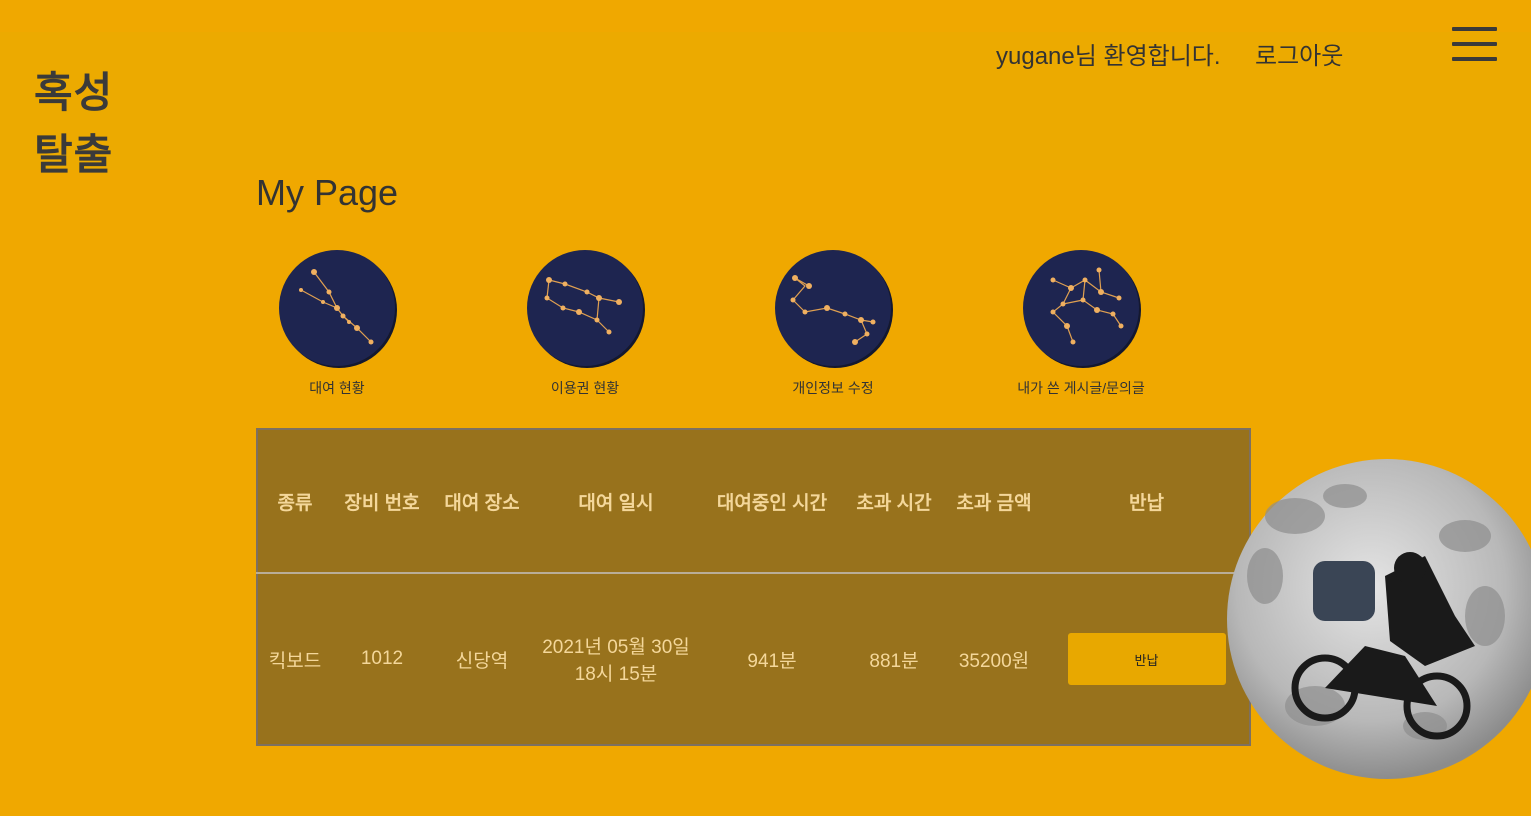 This screenshot has height=816, width=1531. I want to click on constellation-scorpio-icon, so click(833, 308).